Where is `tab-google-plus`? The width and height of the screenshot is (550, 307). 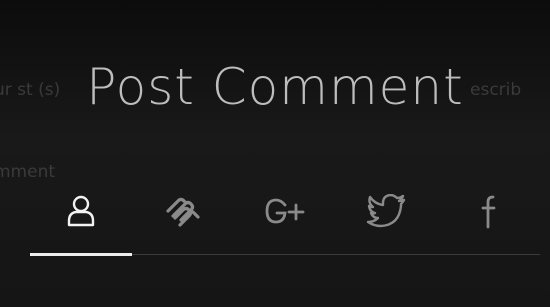 tab-google-plus is located at coordinates (285, 211).